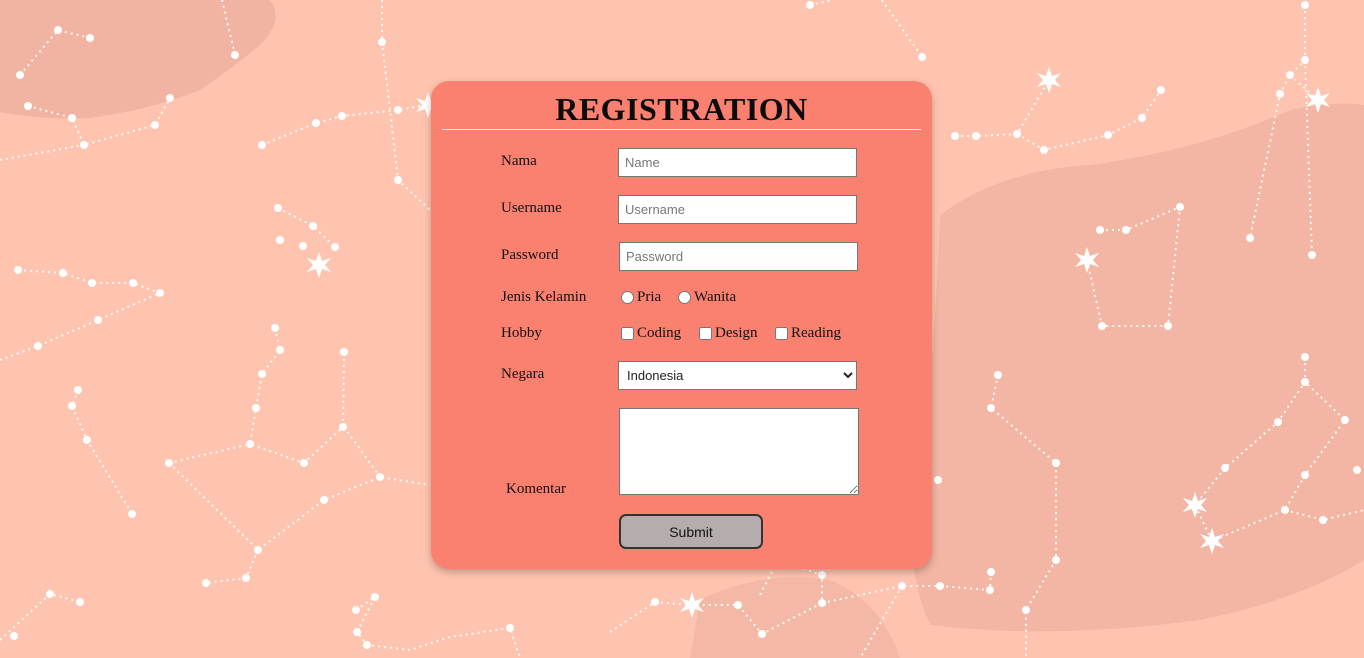 The width and height of the screenshot is (1364, 658). What do you see at coordinates (681, 109) in the screenshot?
I see `form-title: REGISTRATION` at bounding box center [681, 109].